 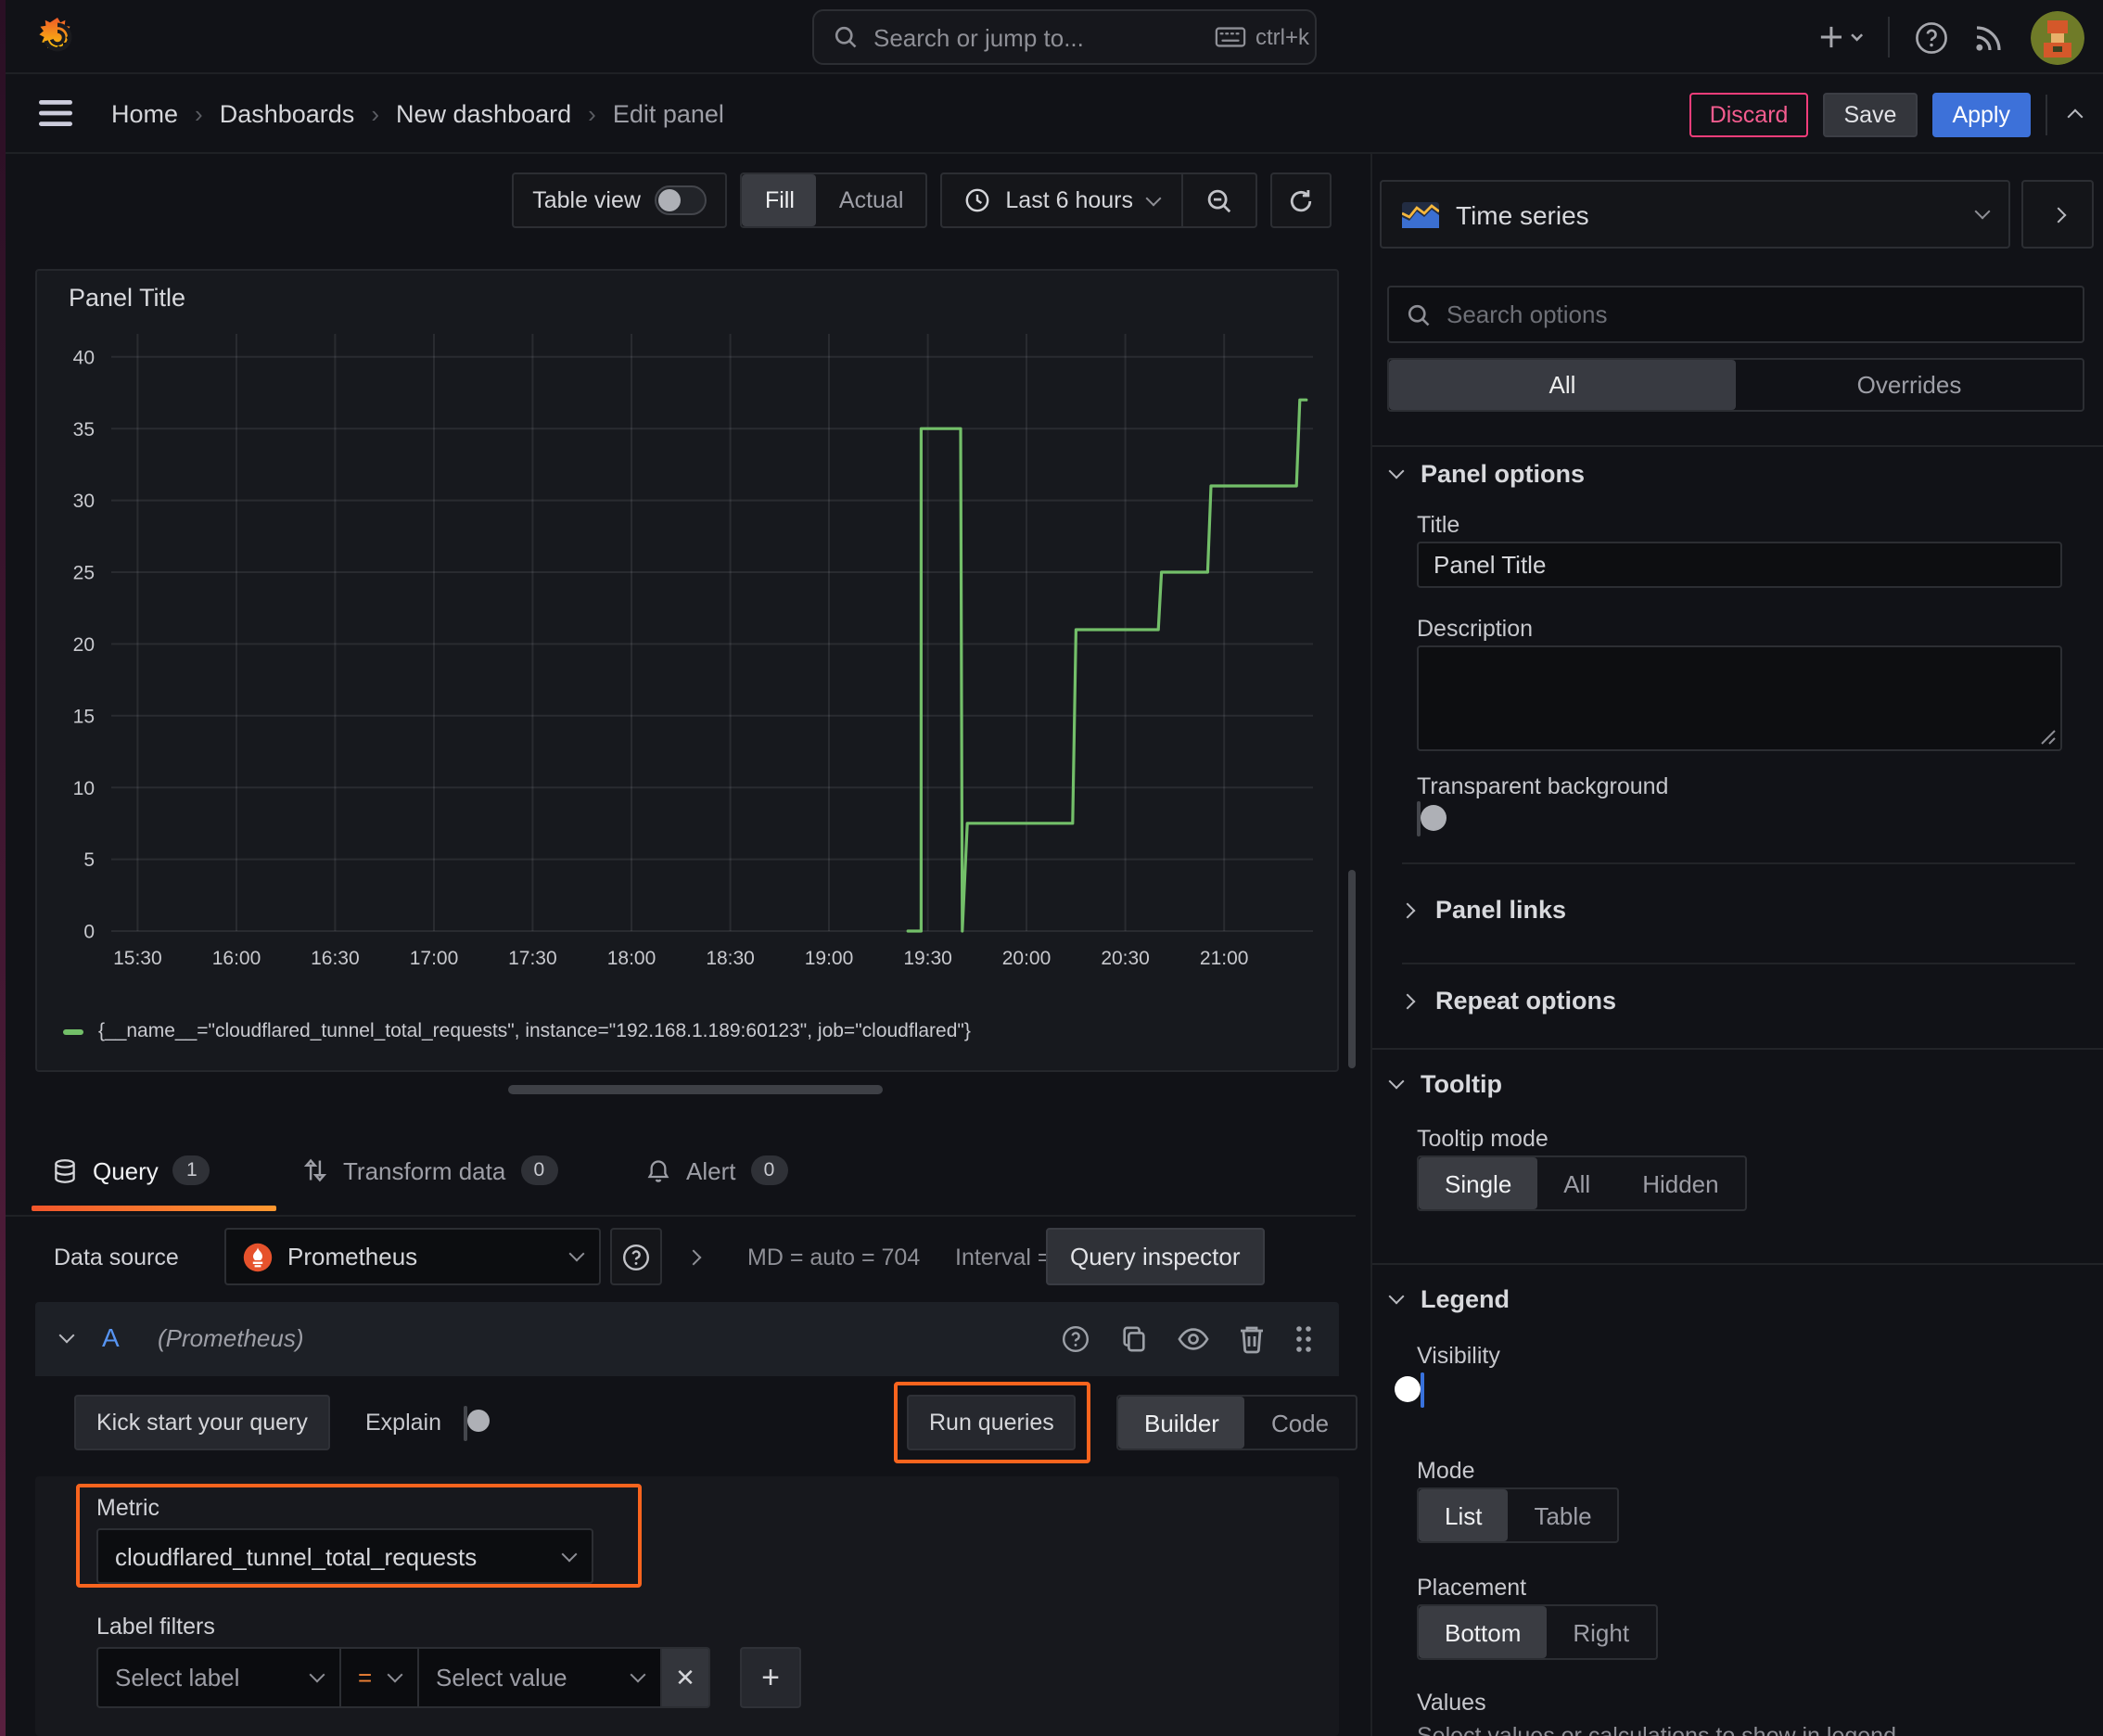 I want to click on options-search-input, so click(x=1756, y=314).